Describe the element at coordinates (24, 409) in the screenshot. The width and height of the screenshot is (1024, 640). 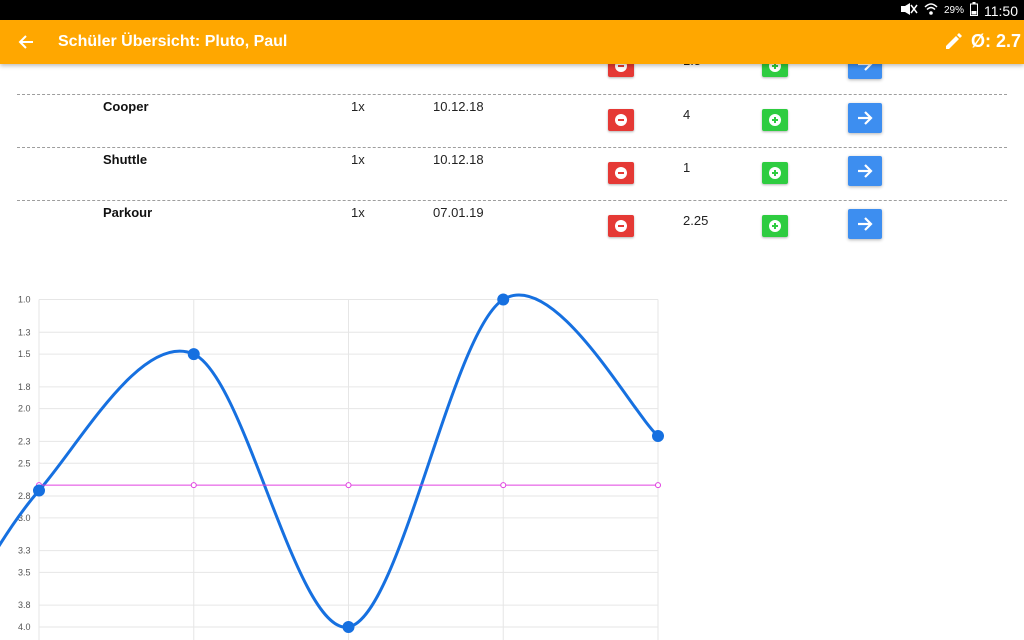
I see `y-tick-label: 2.0` at that location.